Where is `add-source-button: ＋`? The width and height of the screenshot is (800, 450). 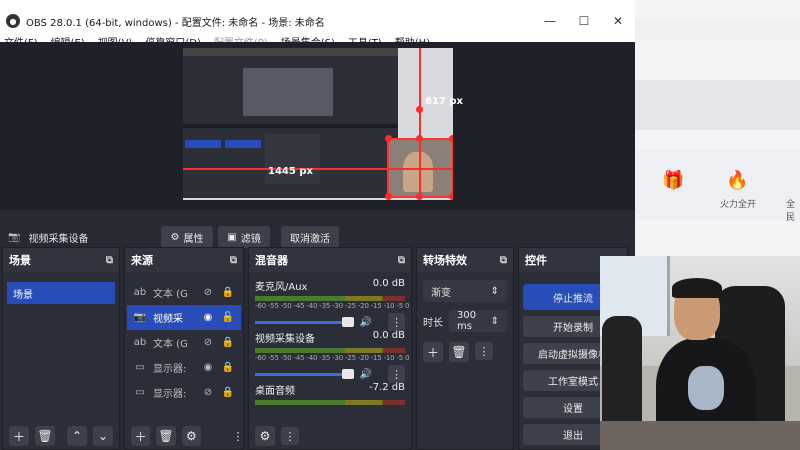
add-source-button: ＋ is located at coordinates (141, 436).